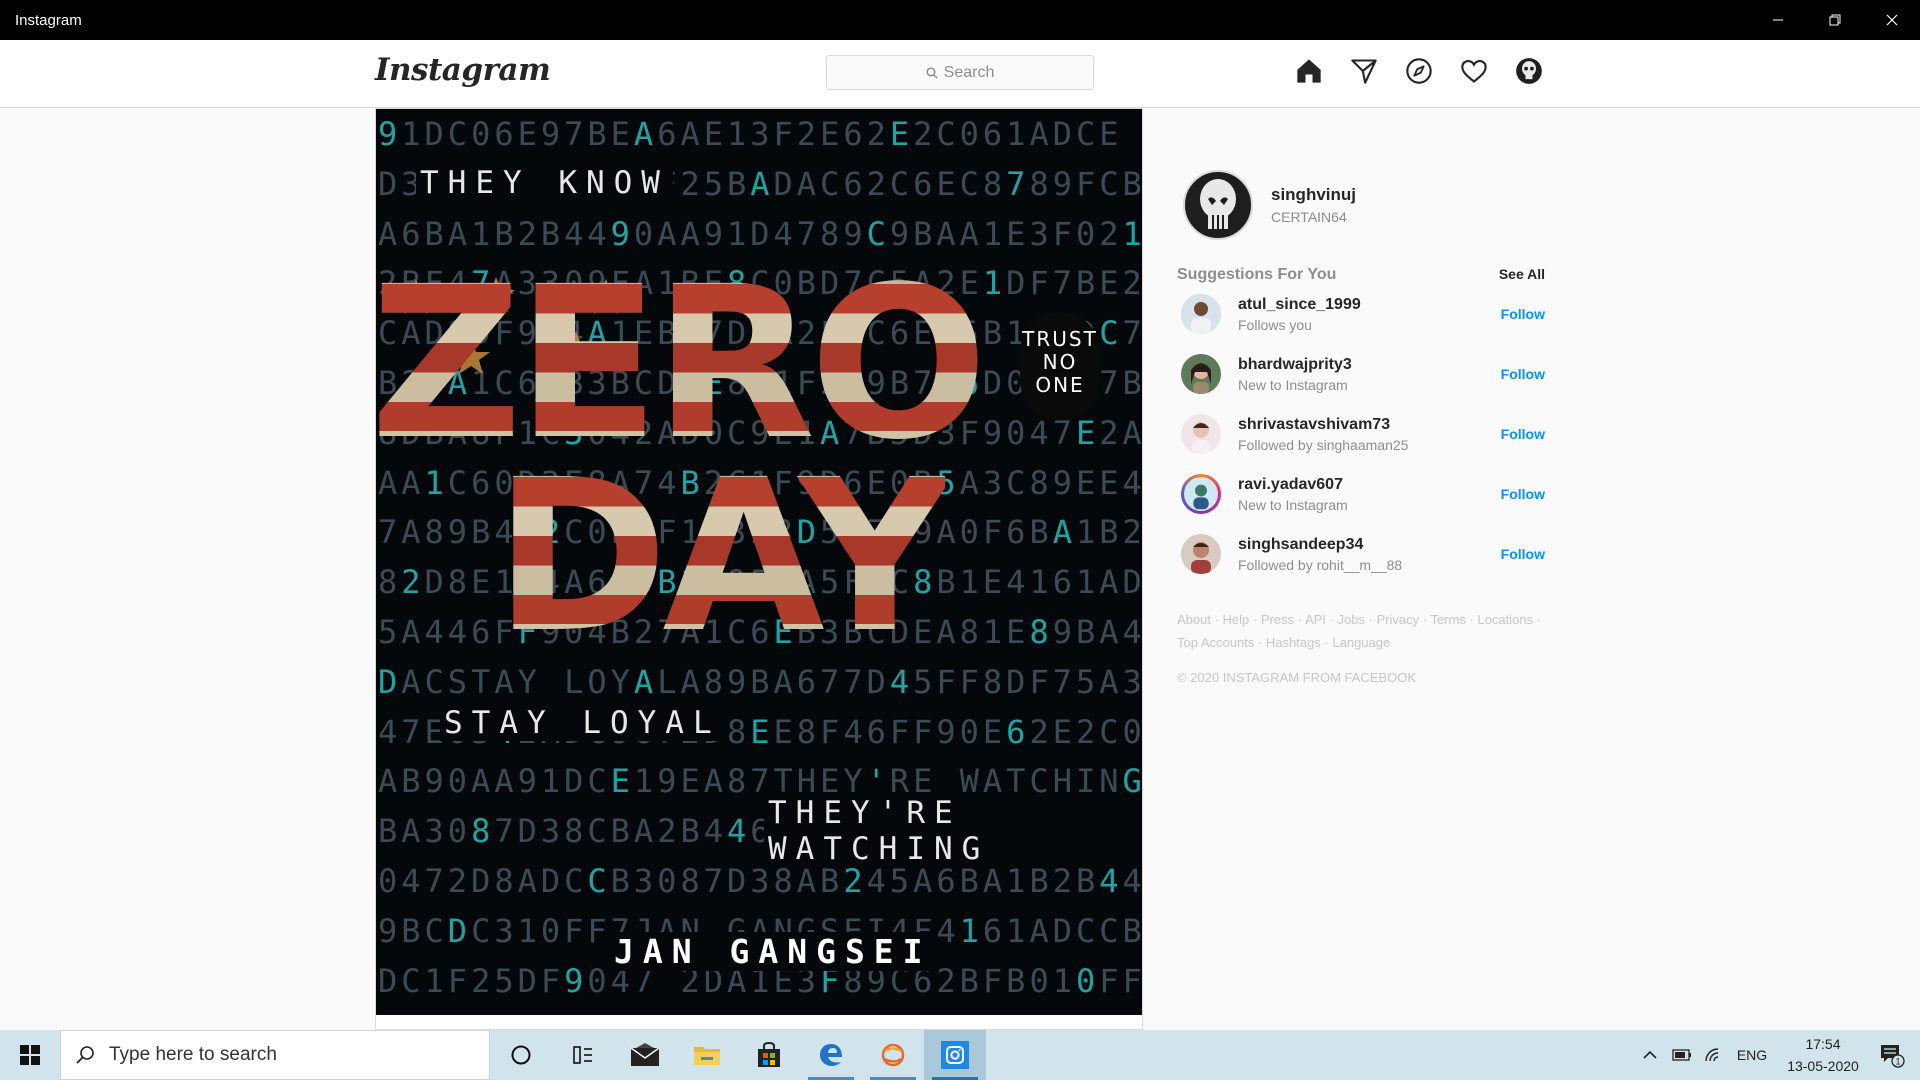 The image size is (1920, 1080). Describe the element at coordinates (1369, 305) in the screenshot. I see `suggestion-username: atul_since_1999` at that location.